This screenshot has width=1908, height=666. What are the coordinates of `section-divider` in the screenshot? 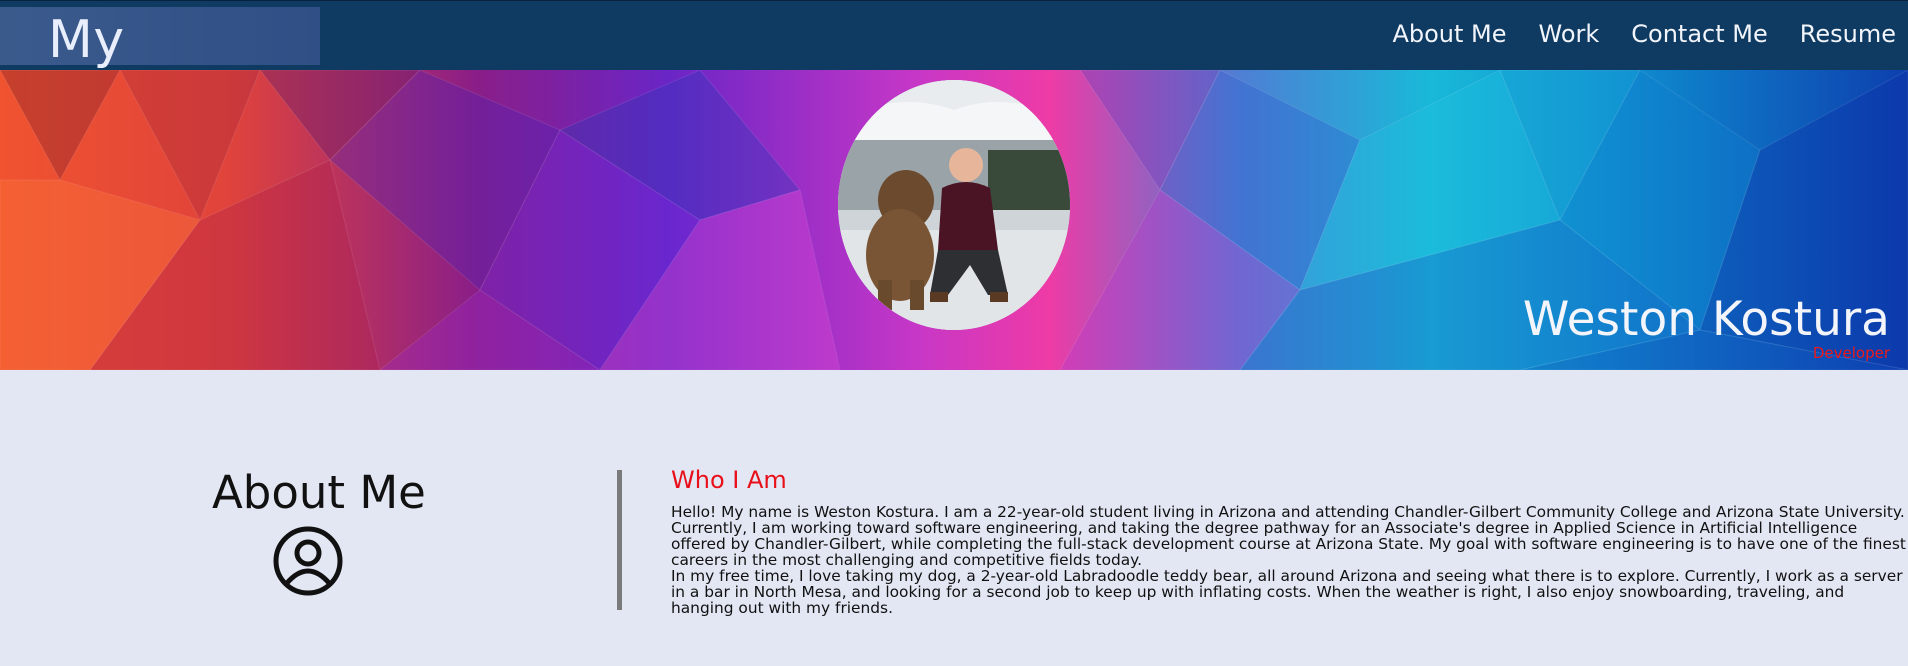 It's located at (619, 540).